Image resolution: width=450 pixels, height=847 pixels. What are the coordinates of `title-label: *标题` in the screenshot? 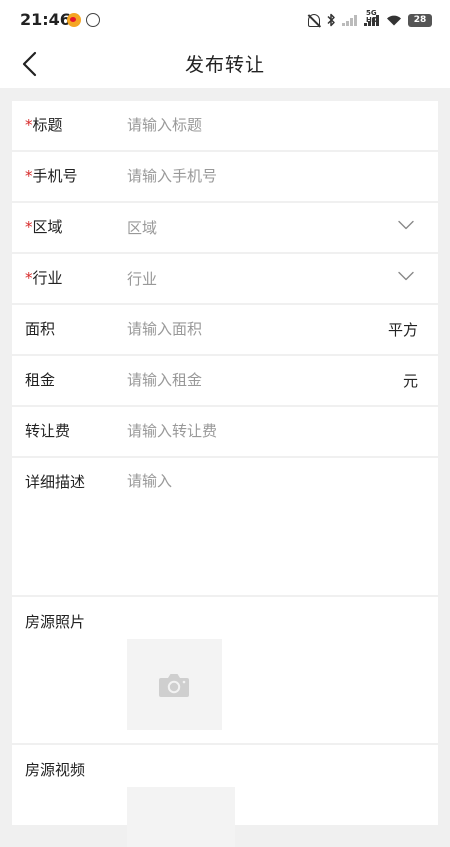 It's located at (44, 124).